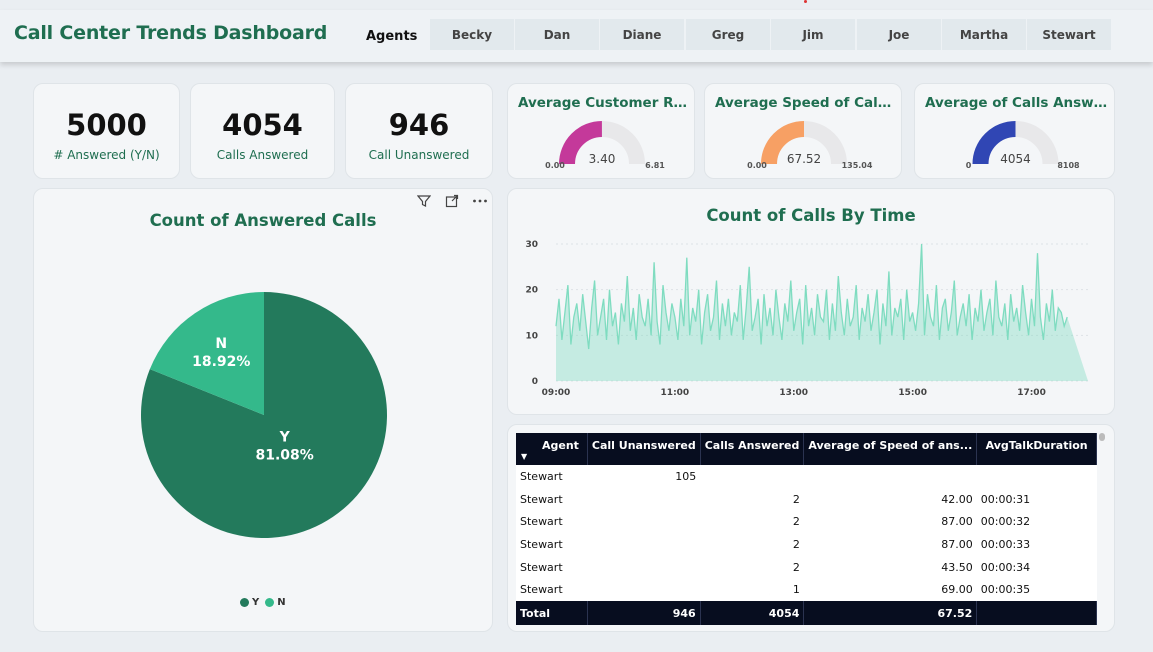 The height and width of the screenshot is (652, 1153). Describe the element at coordinates (480, 201) in the screenshot. I see `more-options-icon` at that location.